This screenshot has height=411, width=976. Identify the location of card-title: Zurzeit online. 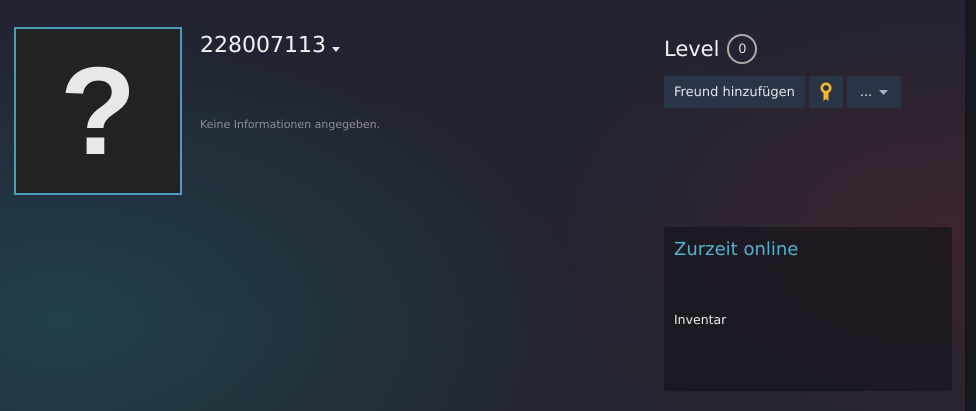
(737, 249).